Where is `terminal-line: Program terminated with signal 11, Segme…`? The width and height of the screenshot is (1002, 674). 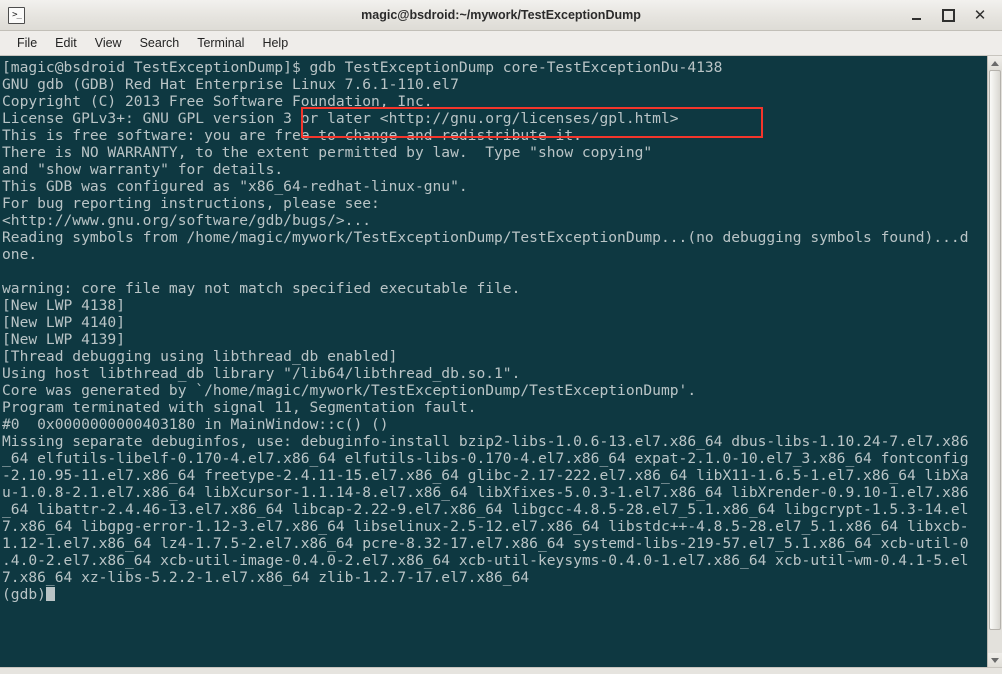 terminal-line: Program terminated with signal 11, Segme… is located at coordinates (239, 407).